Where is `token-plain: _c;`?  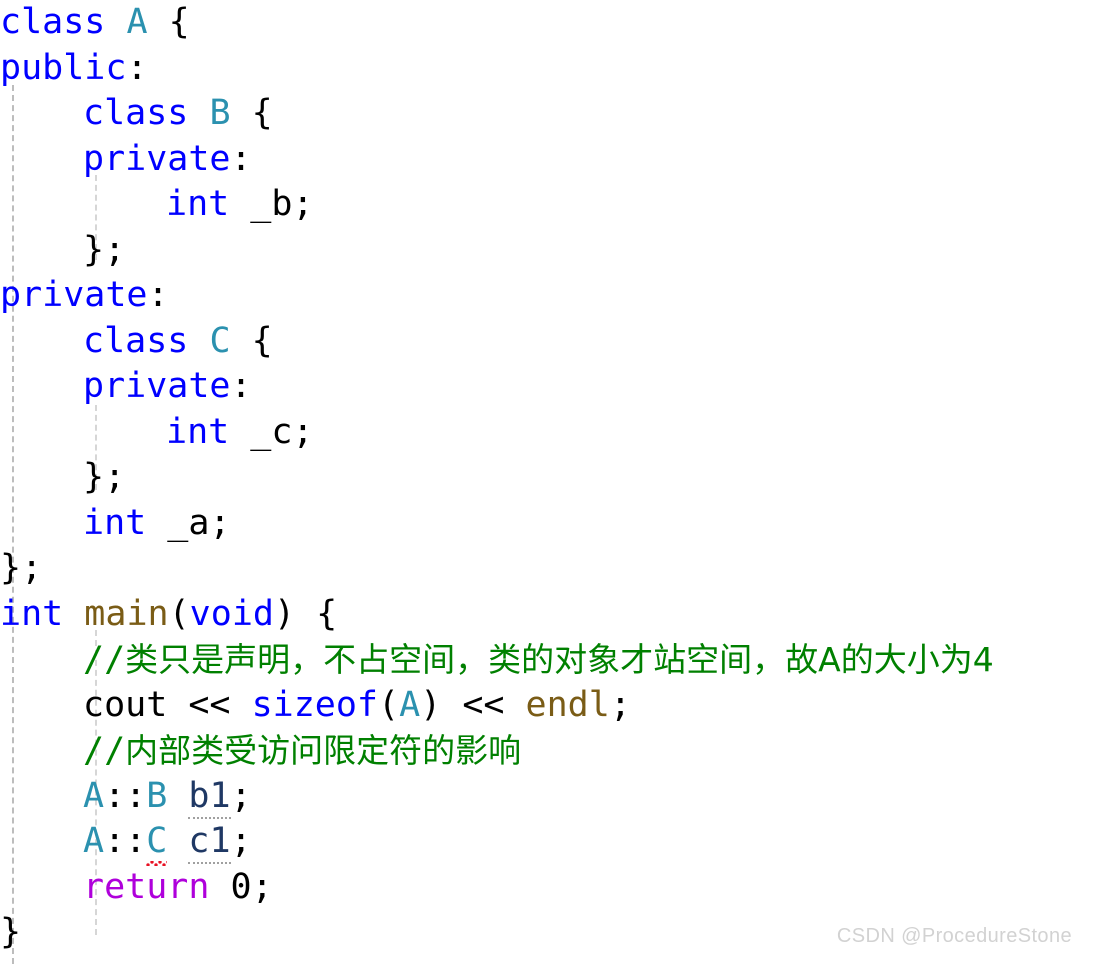
token-plain: _c; is located at coordinates (271, 431).